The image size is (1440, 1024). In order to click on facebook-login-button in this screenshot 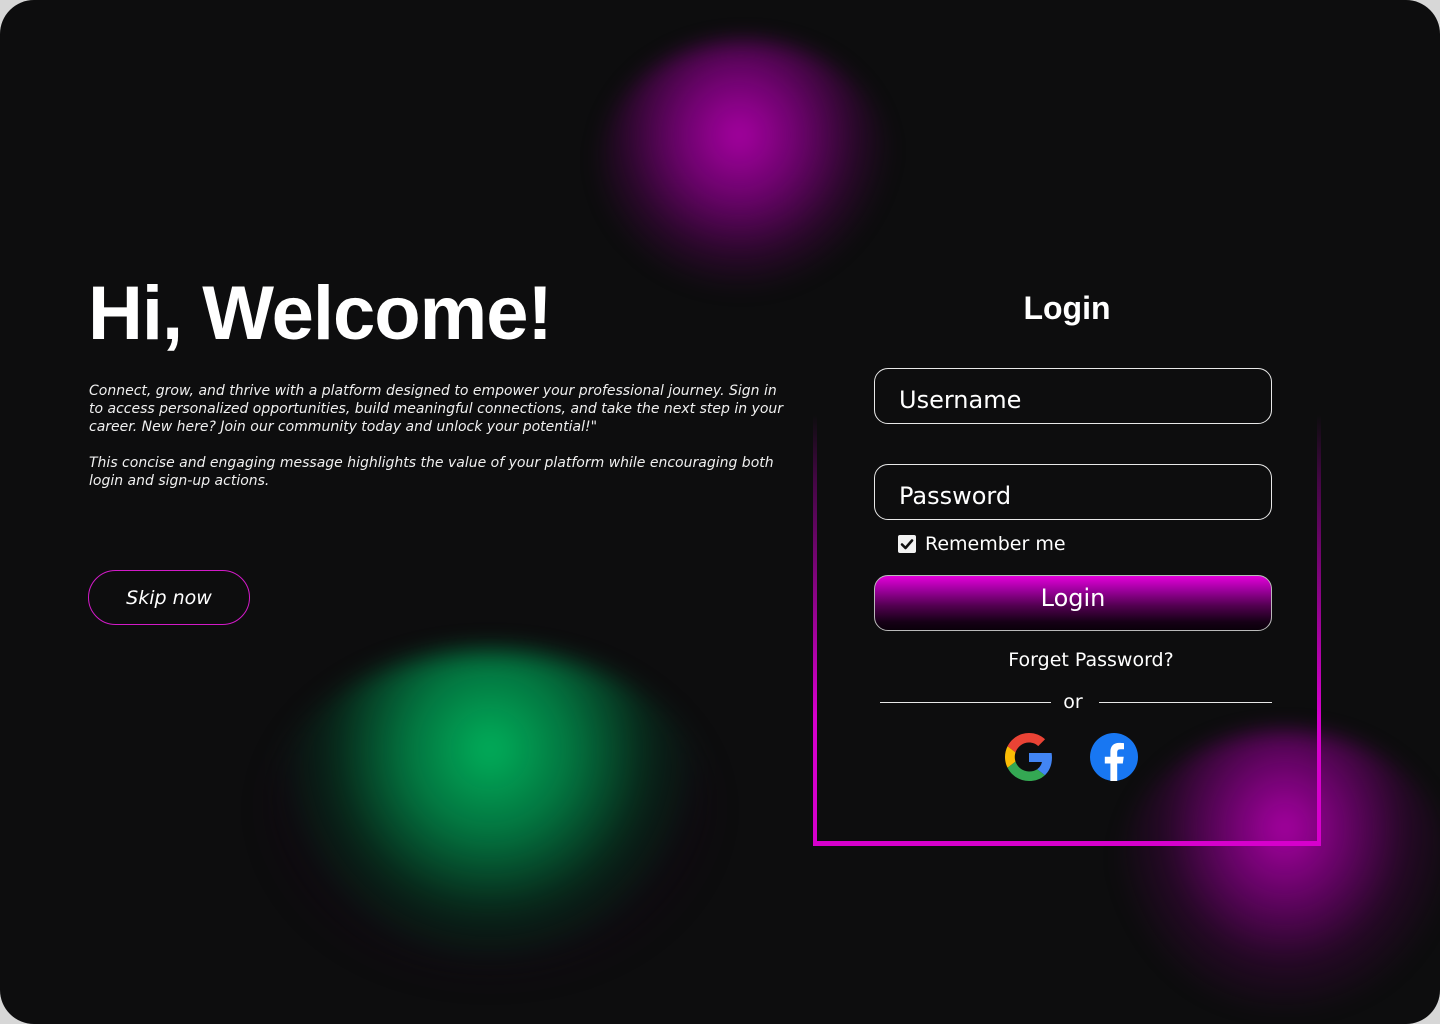, I will do `click(1114, 757)`.